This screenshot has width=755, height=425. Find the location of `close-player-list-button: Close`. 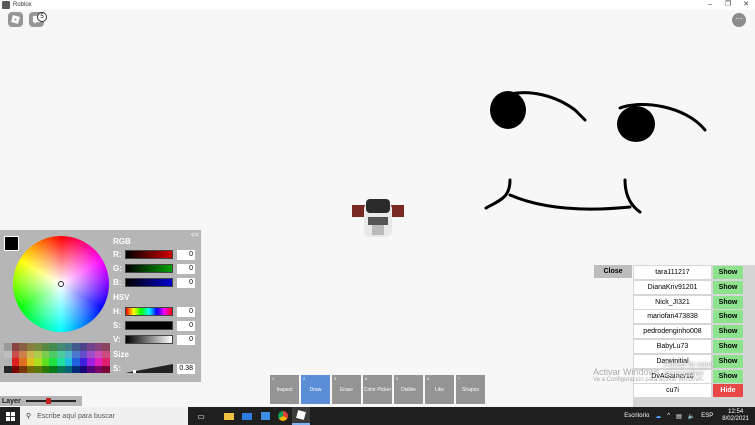

close-player-list-button: Close is located at coordinates (613, 271).